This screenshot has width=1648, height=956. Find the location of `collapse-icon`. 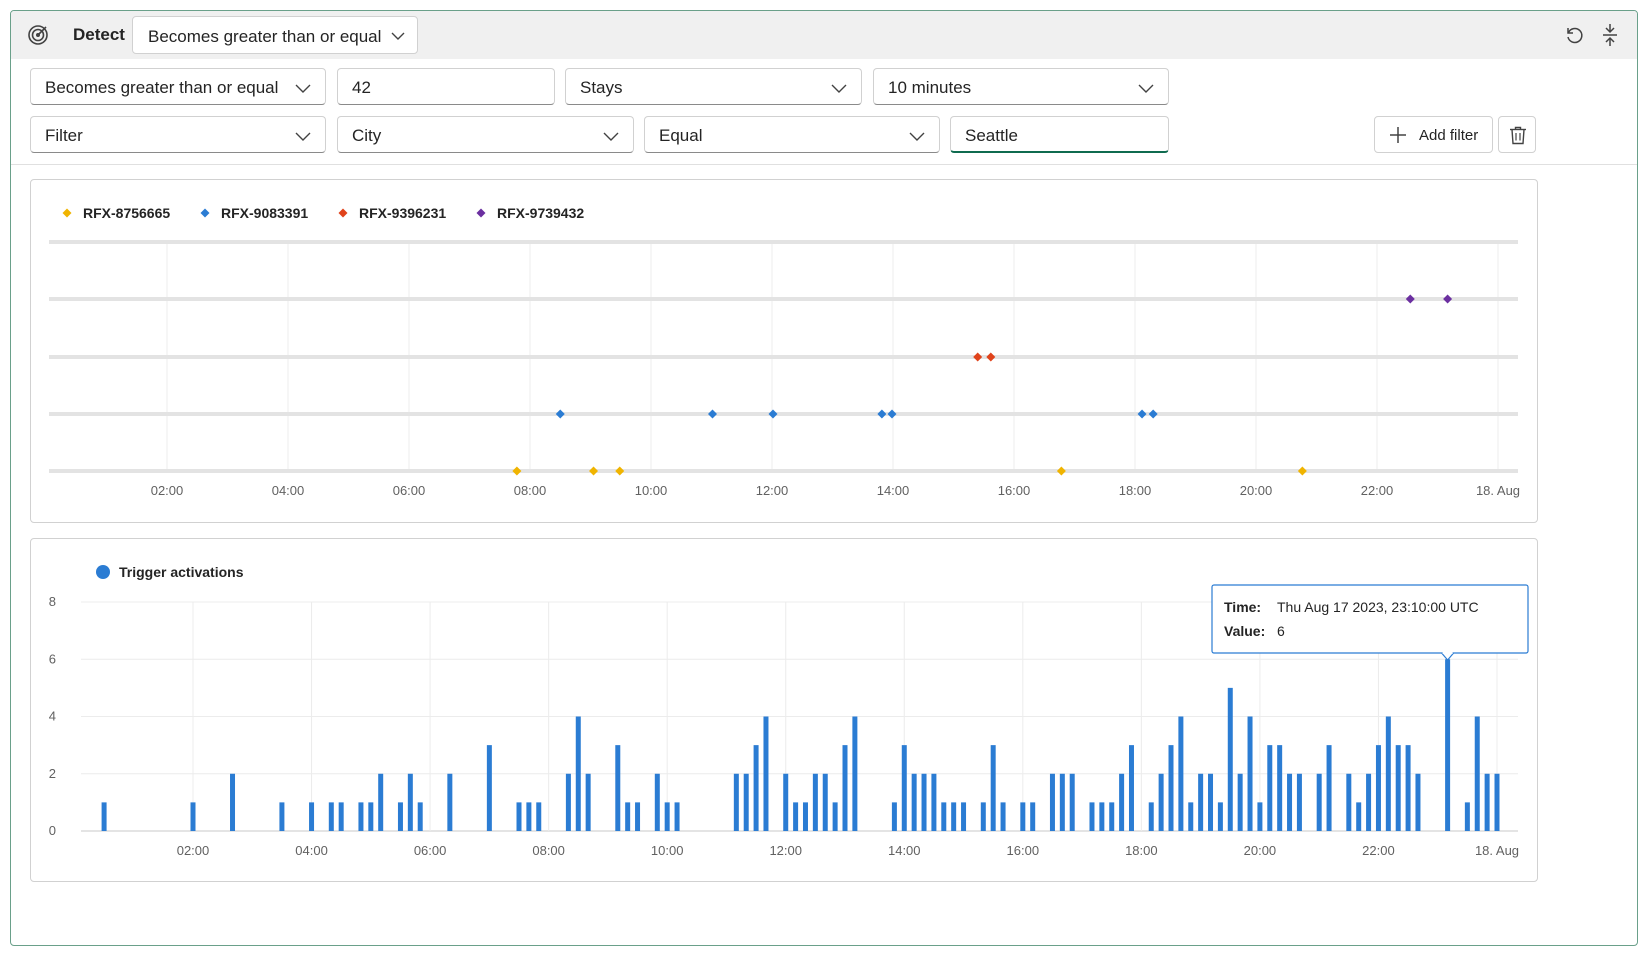

collapse-icon is located at coordinates (1610, 35).